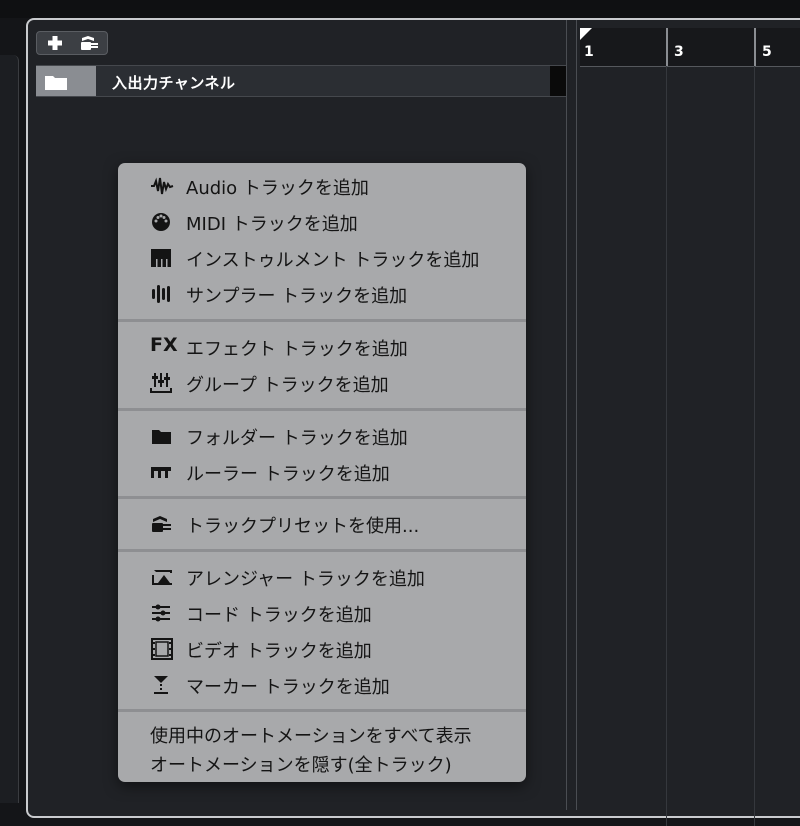  What do you see at coordinates (162, 649) in the screenshot?
I see `video-film-icon` at bounding box center [162, 649].